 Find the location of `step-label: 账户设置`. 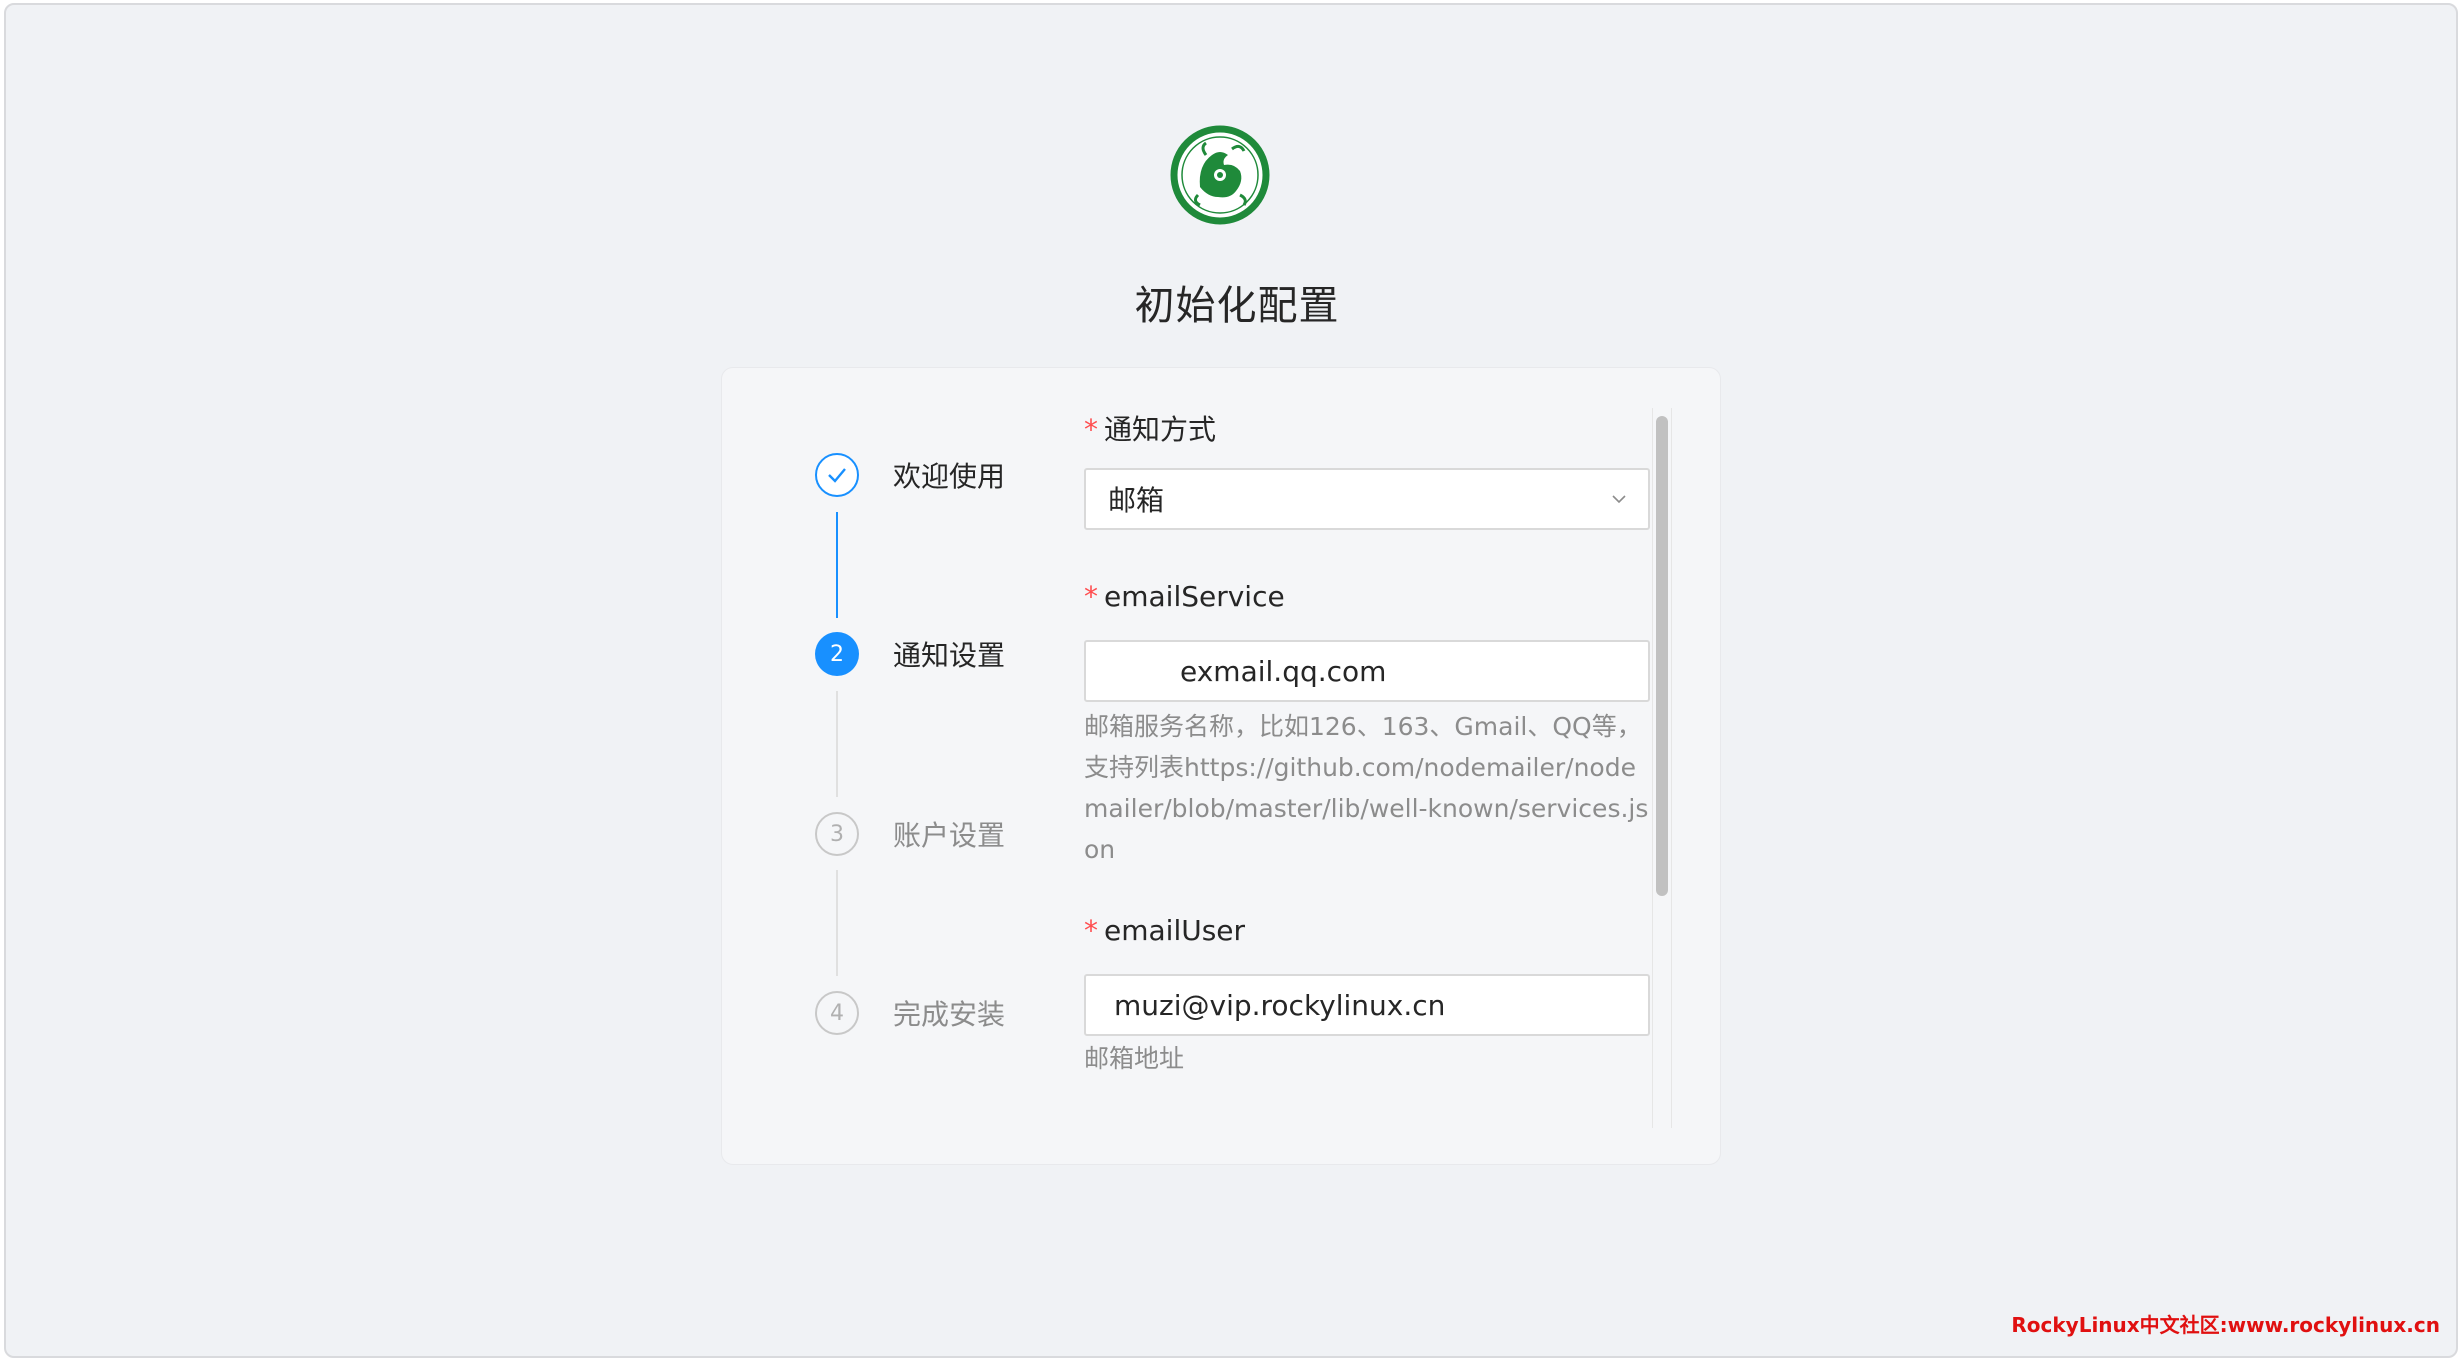

step-label: 账户设置 is located at coordinates (949, 835).